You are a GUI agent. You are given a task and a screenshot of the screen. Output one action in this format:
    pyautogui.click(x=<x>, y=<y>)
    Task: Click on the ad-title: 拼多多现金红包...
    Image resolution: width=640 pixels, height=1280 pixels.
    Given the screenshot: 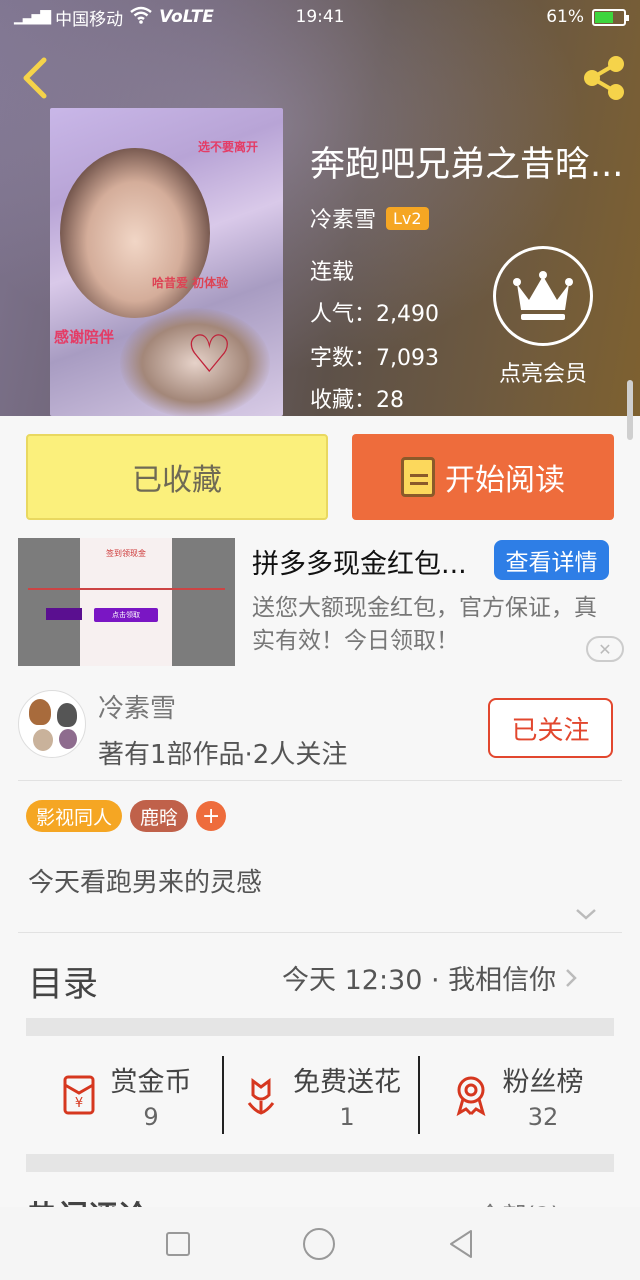 What is the action you would take?
    pyautogui.click(x=372, y=561)
    